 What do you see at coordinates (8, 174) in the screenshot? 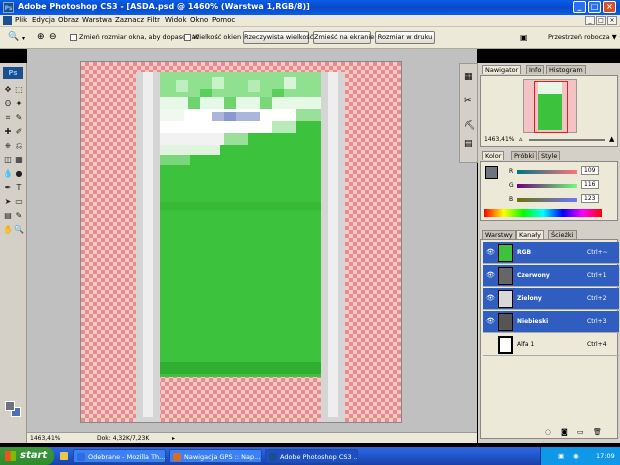
I see `blur-icon: 💧` at bounding box center [8, 174].